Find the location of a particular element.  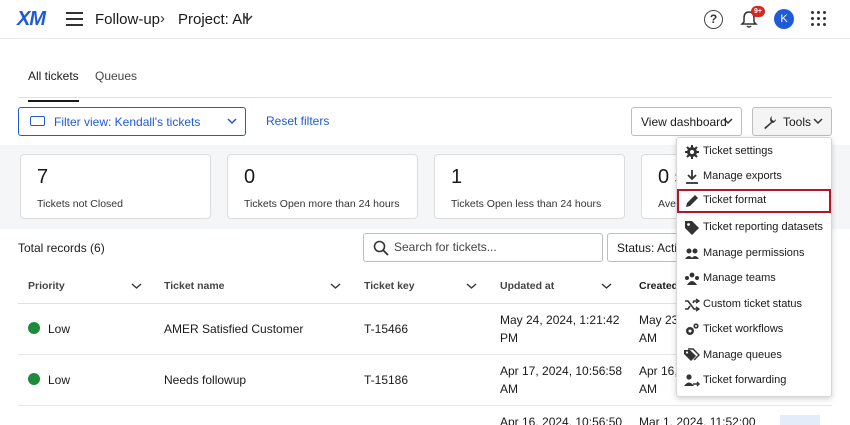

user-forward-icon is located at coordinates (692, 380).